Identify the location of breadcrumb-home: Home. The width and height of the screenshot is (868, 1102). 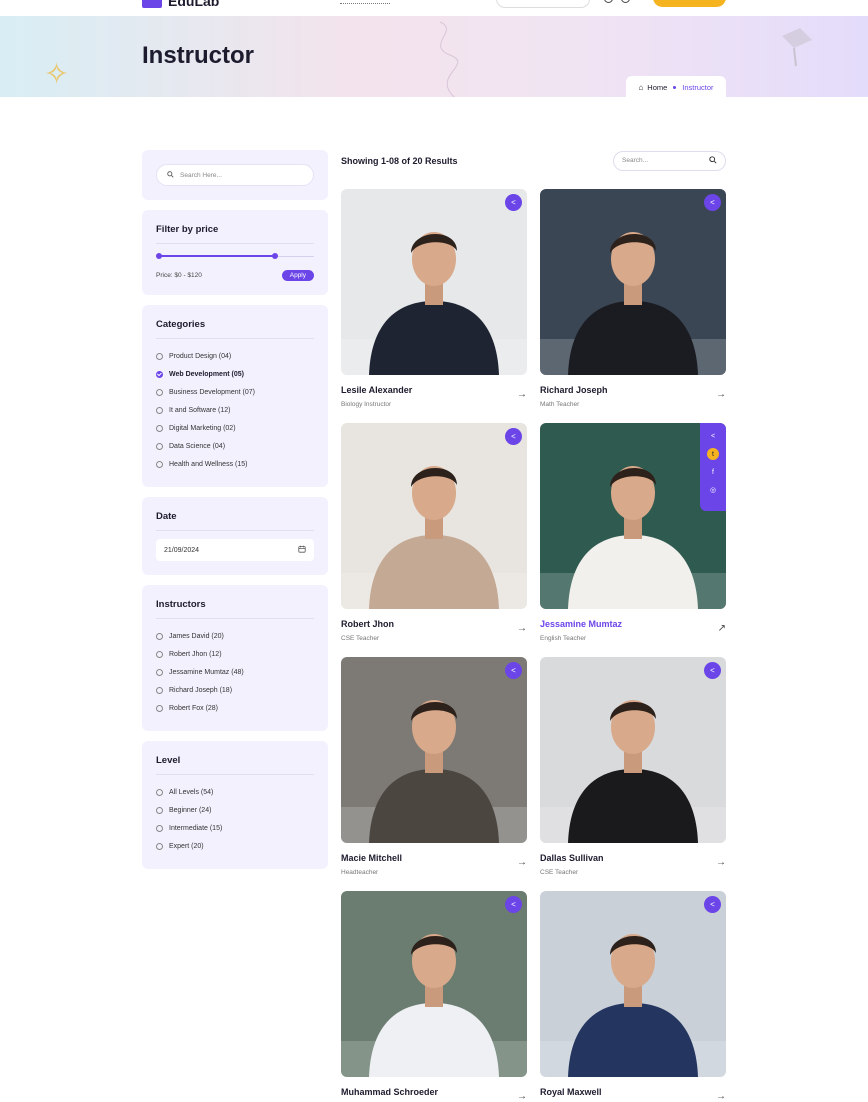
(657, 87).